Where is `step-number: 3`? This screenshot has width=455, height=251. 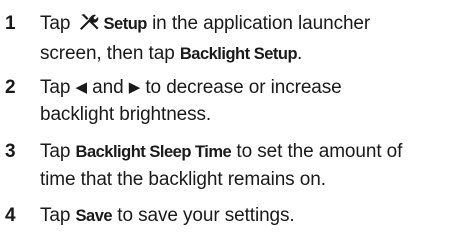
step-number: 3 is located at coordinates (10, 151).